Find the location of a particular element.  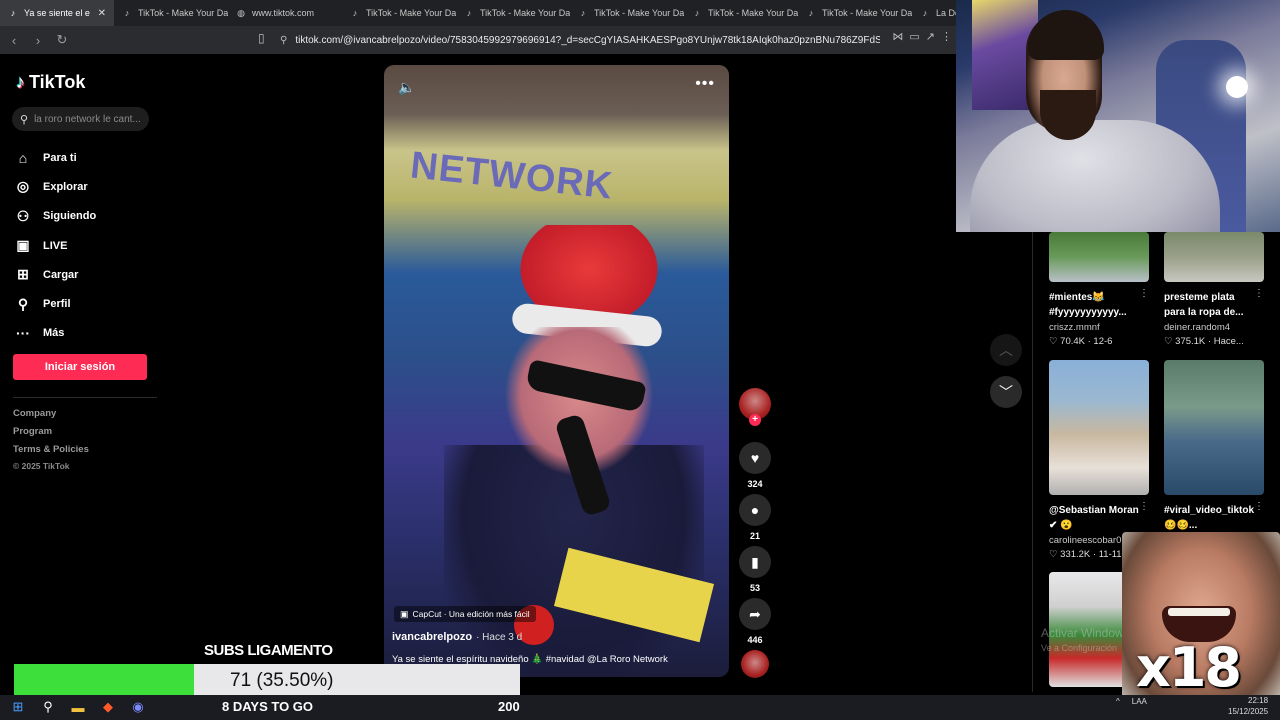

taskbar-clock: 22:18 15/12/2025 is located at coordinates (1248, 706).